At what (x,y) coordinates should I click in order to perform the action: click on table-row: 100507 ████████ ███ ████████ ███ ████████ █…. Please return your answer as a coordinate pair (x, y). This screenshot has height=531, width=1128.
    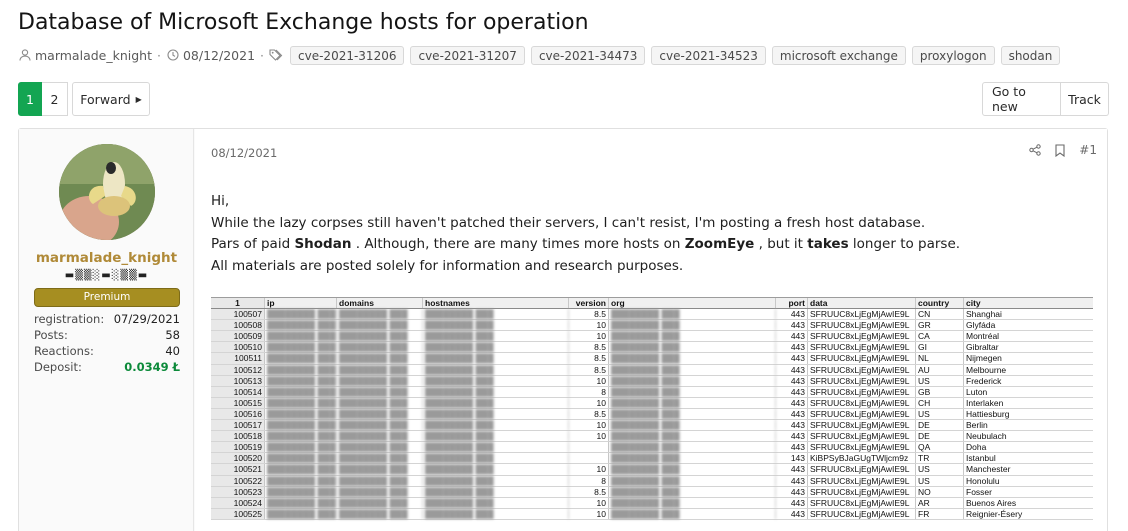
    Looking at the image, I should click on (652, 315).